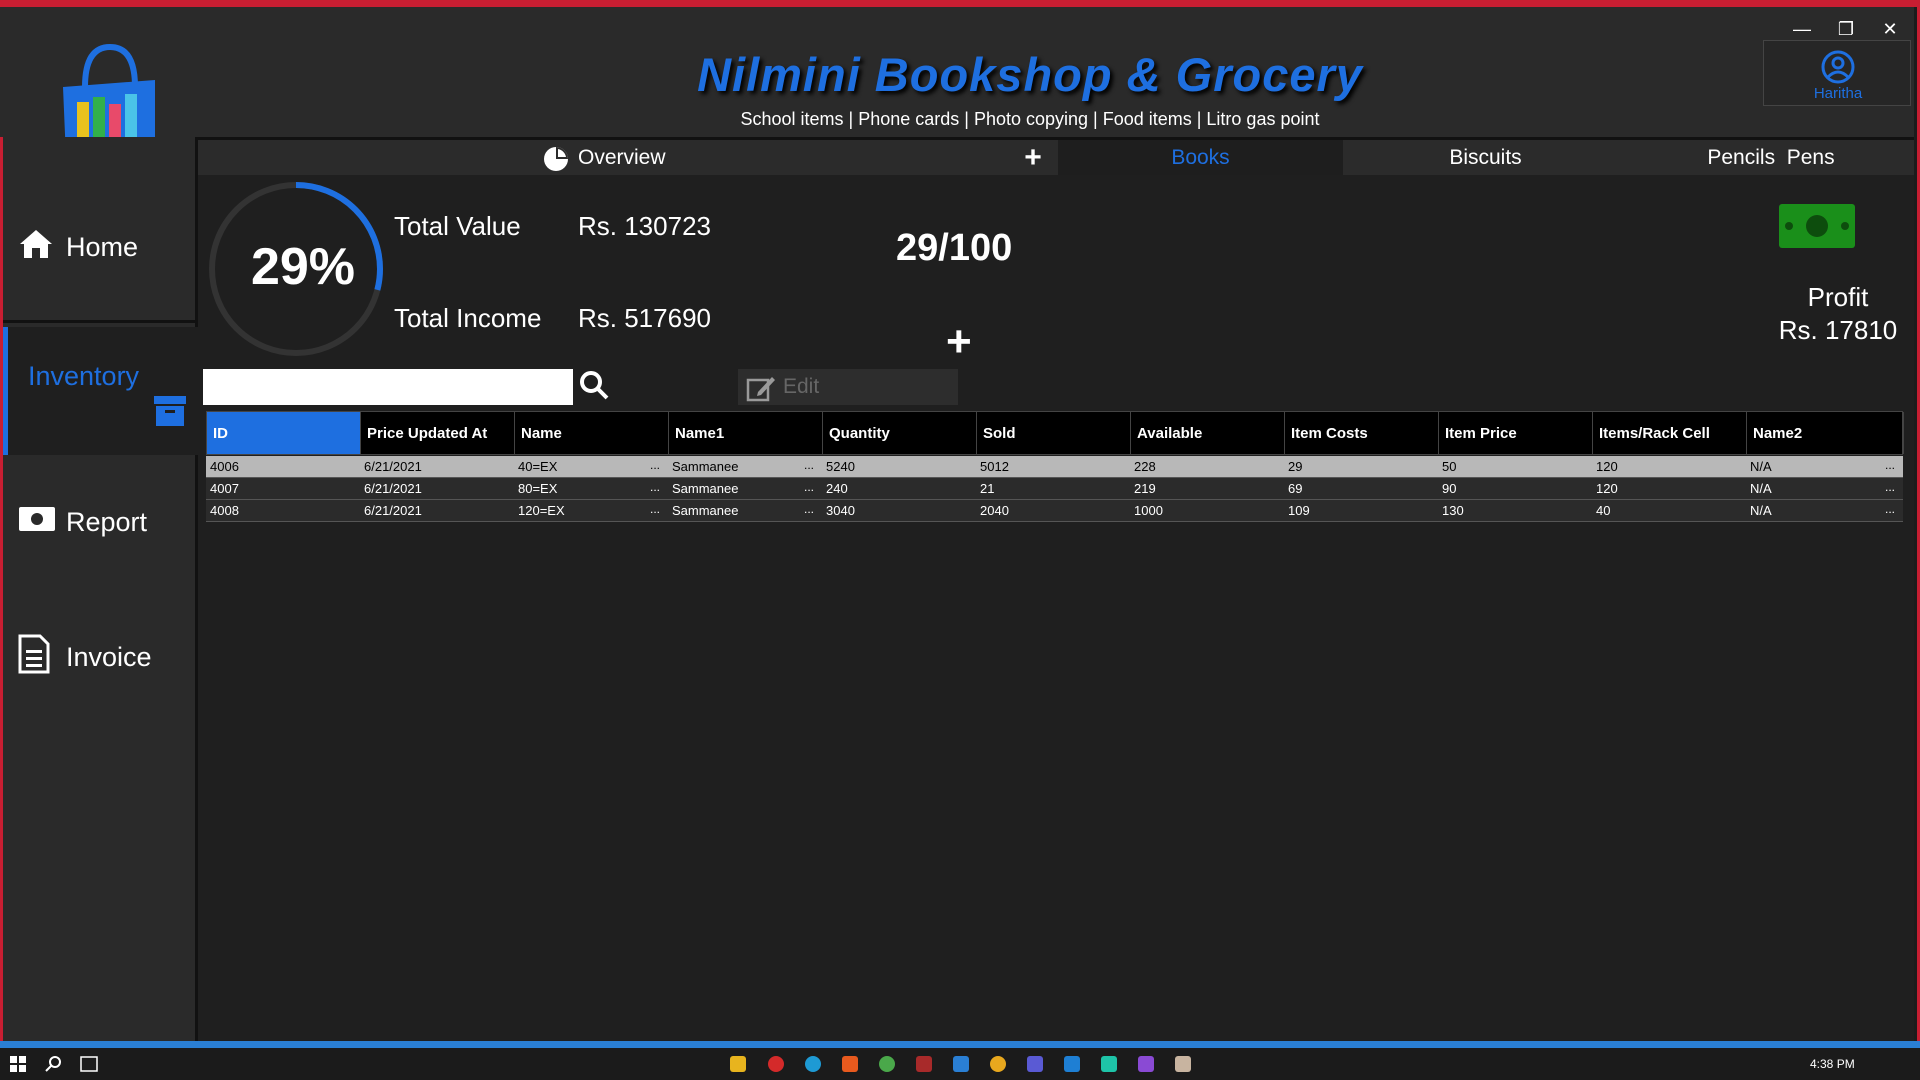  Describe the element at coordinates (1607, 466) in the screenshot. I see `table-cell: 120` at that location.